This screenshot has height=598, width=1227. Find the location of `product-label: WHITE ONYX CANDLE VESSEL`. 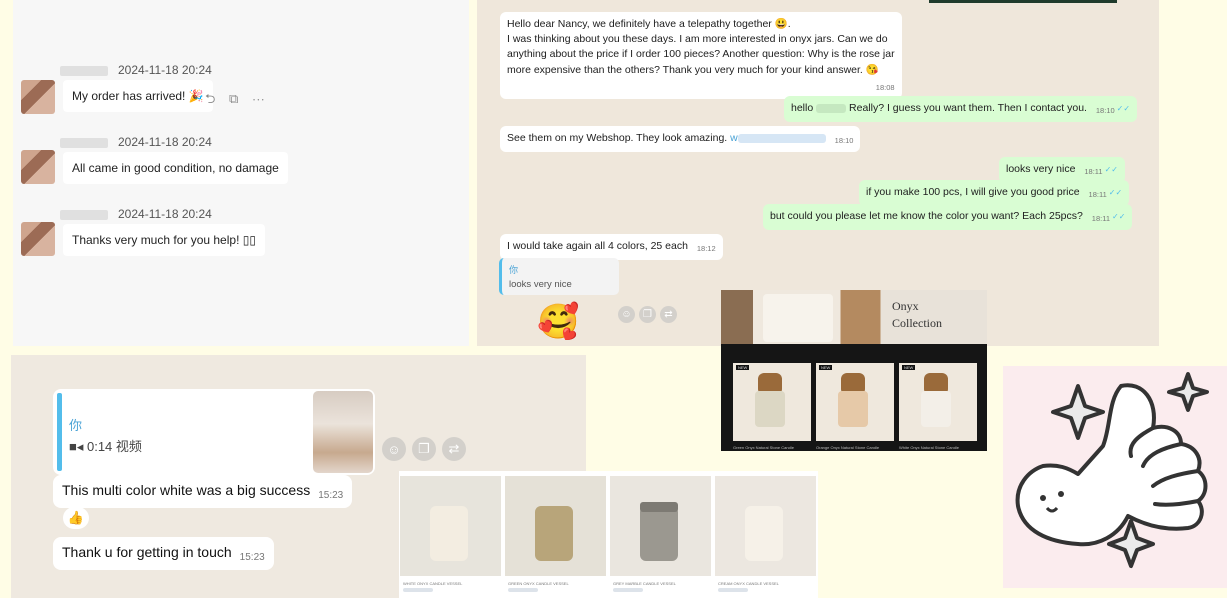

product-label: WHITE ONYX CANDLE VESSEL is located at coordinates (432, 583).